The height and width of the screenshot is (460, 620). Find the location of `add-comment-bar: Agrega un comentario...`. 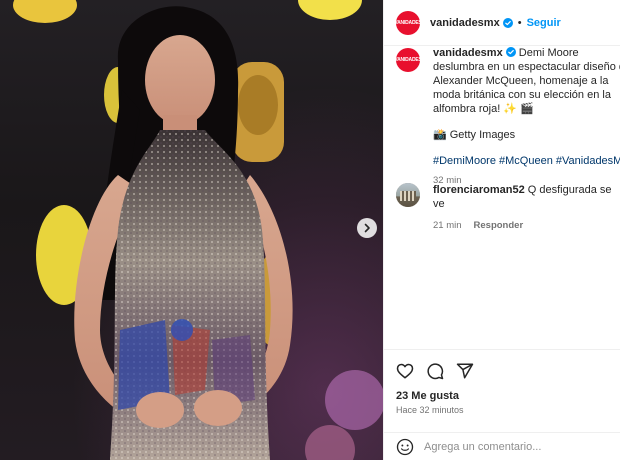

add-comment-bar: Agrega un comentario... is located at coordinates (502, 446).